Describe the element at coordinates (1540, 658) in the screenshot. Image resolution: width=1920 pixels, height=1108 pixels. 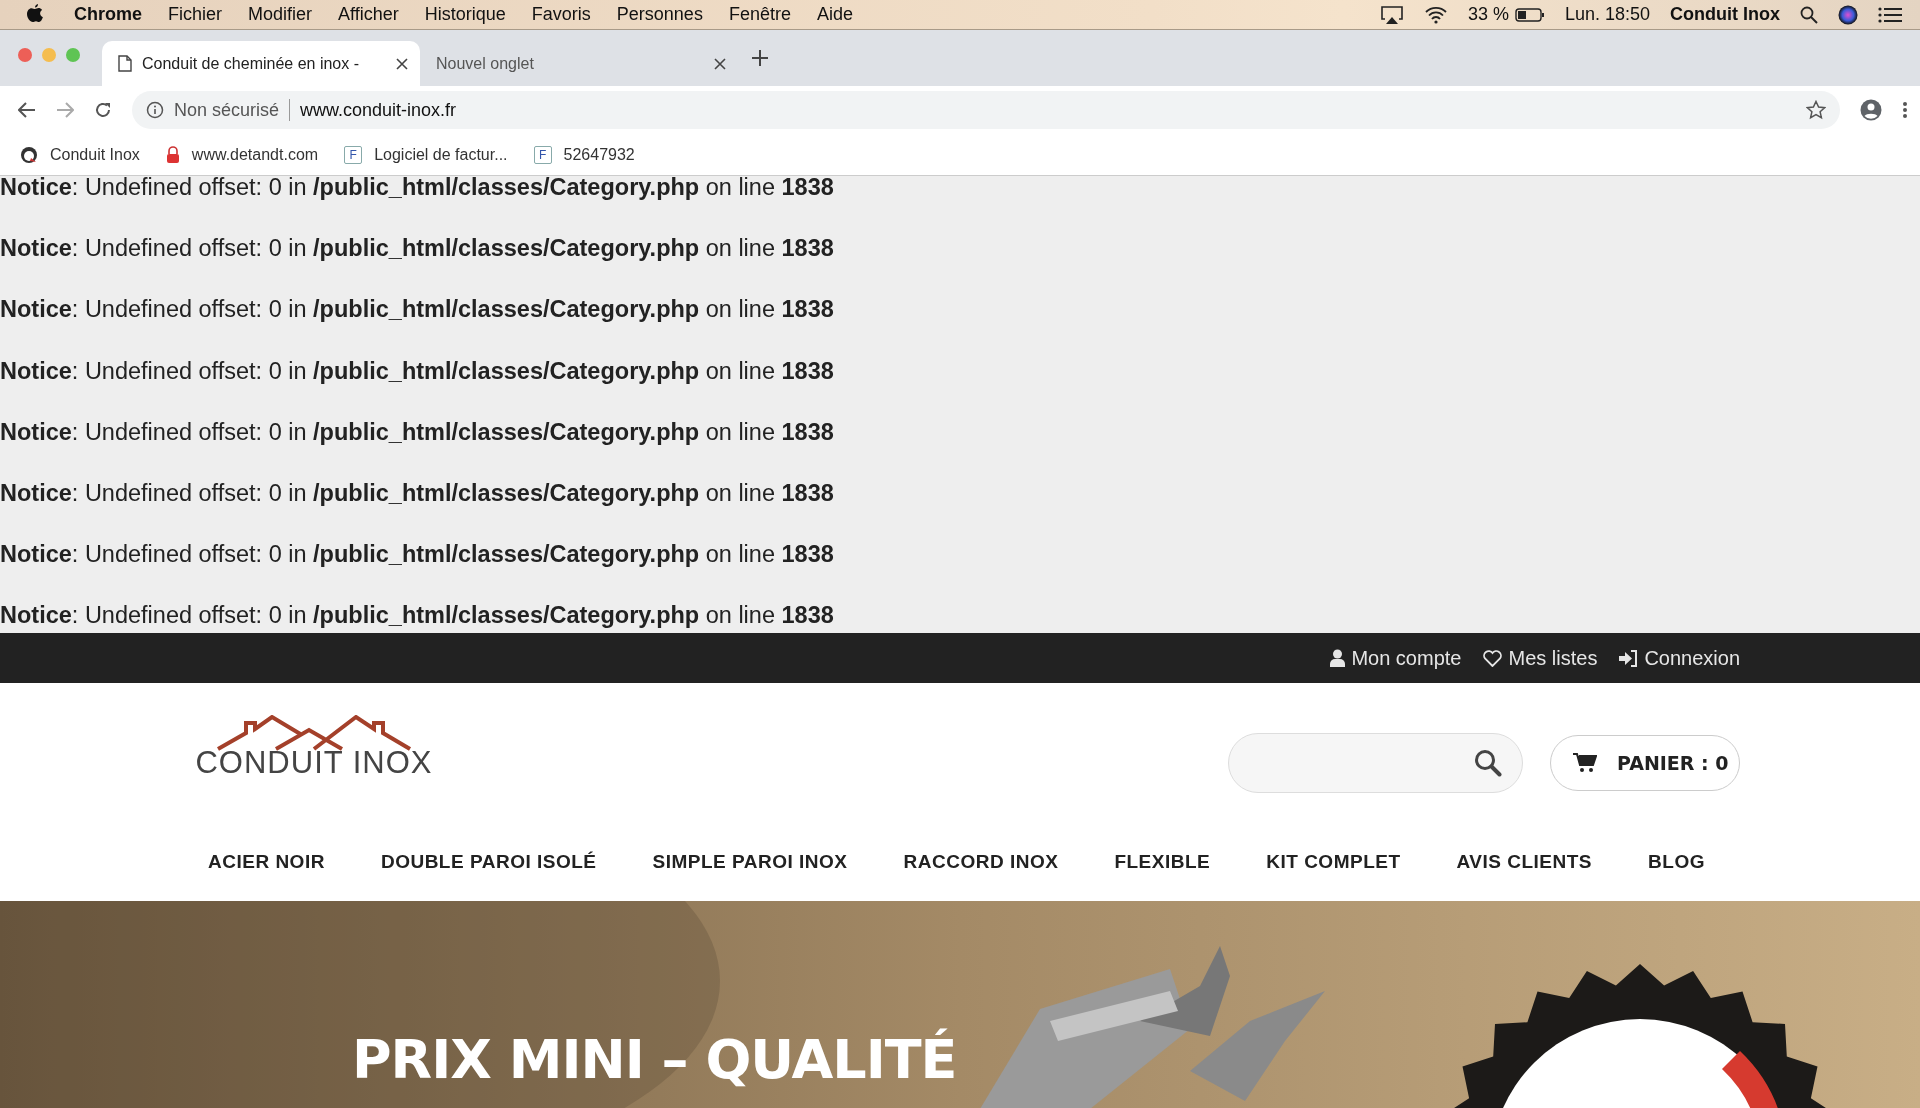
I see `account-link: Mes listes` at that location.